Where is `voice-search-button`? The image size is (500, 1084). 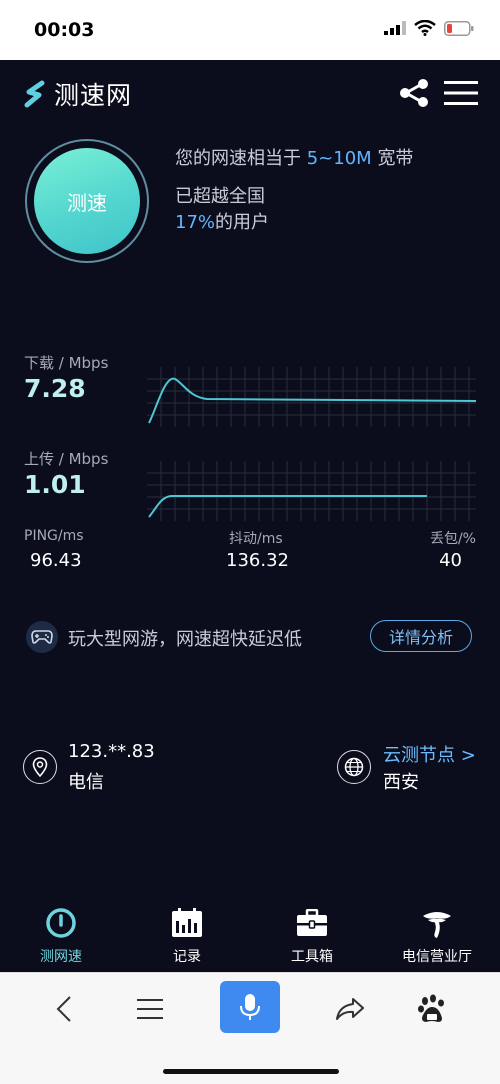
voice-search-button is located at coordinates (250, 1007).